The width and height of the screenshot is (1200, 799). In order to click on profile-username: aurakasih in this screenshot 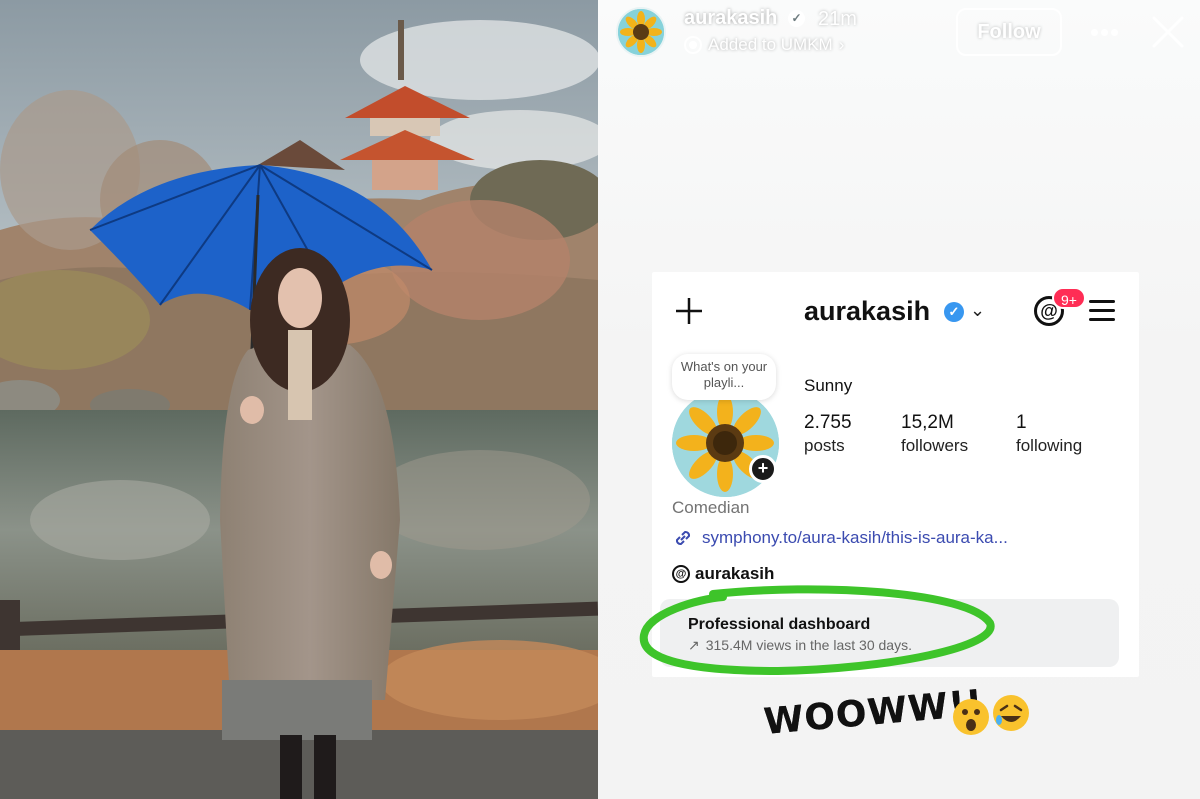, I will do `click(867, 311)`.